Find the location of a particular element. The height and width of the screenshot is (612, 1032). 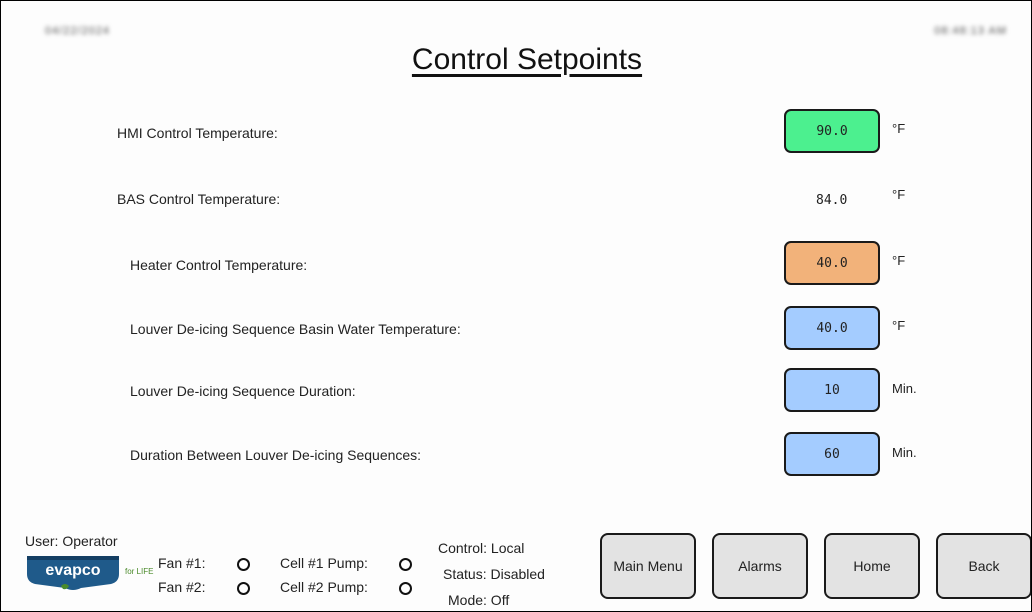

hmi-control-temp-label: HMI Control Temperature: is located at coordinates (197, 133).